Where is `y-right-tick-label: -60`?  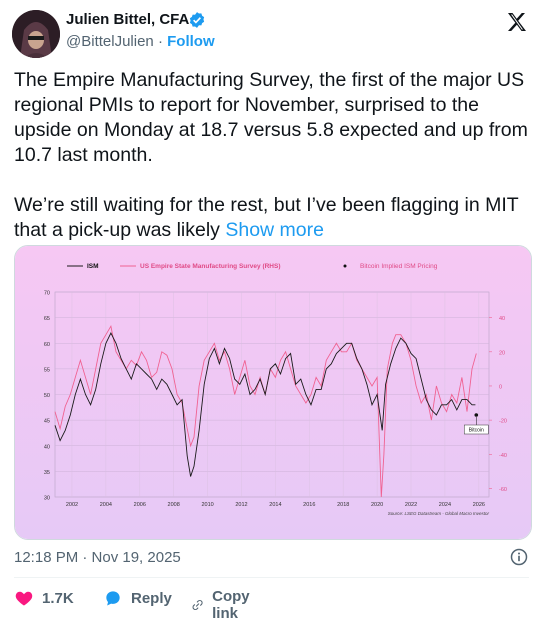
y-right-tick-label: -60 is located at coordinates (503, 490).